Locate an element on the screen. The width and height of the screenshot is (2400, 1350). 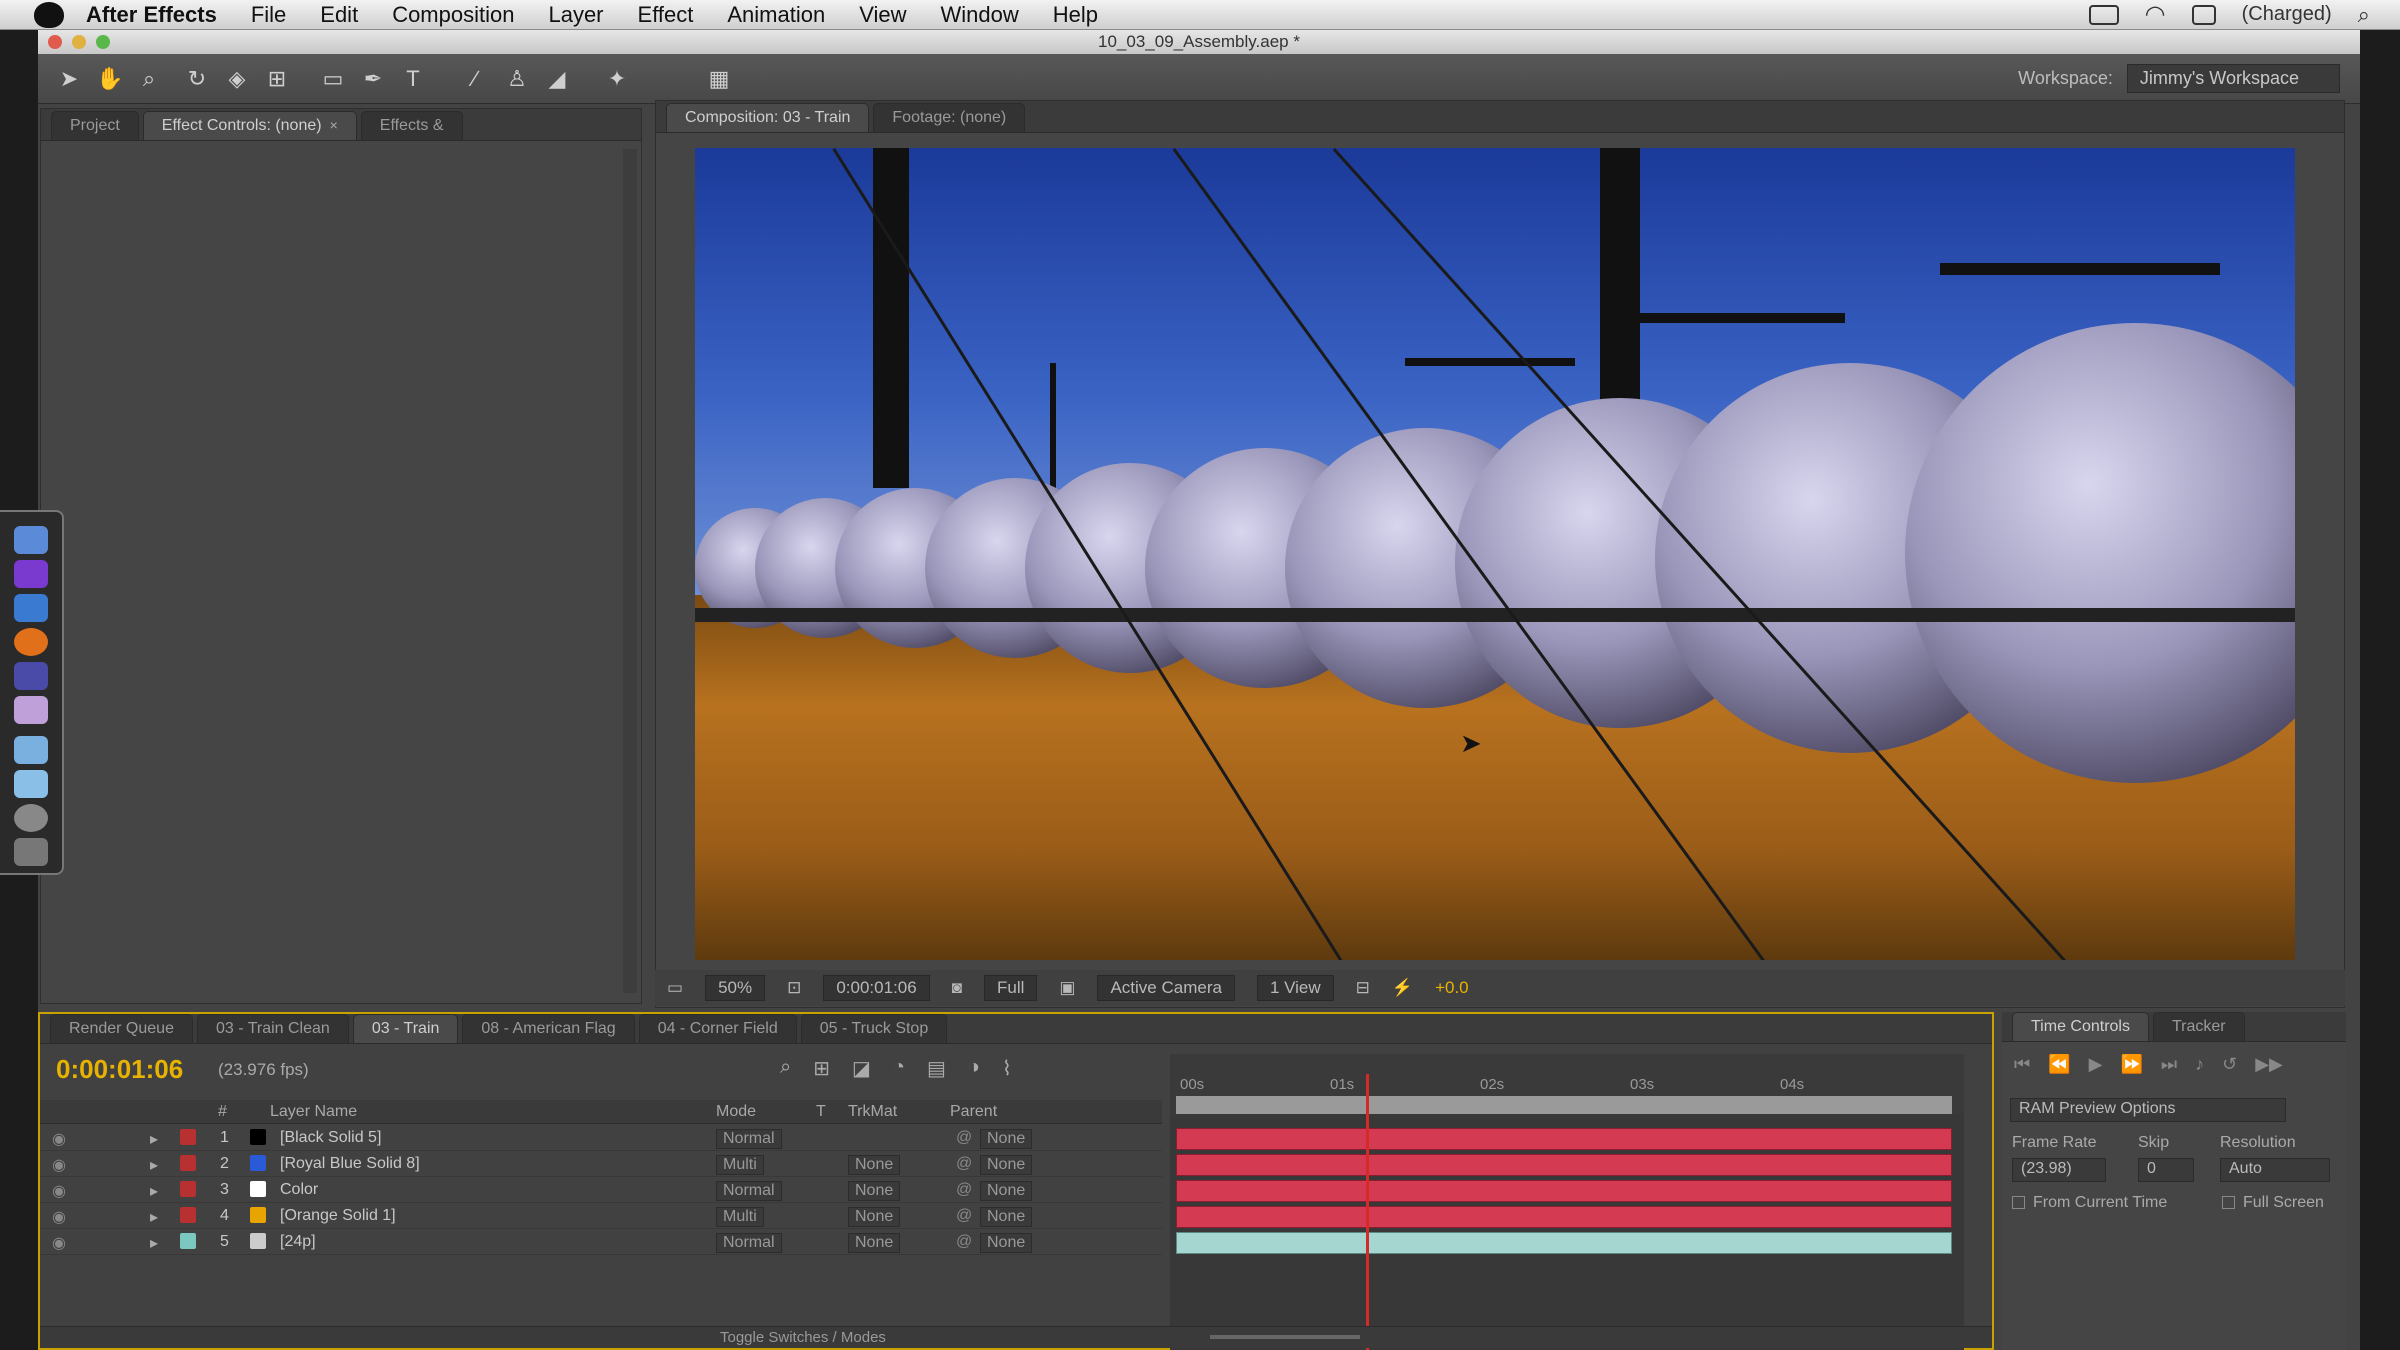
time-ruler: 00s 01s 02s 03s 04s is located at coordinates (1567, 1084).